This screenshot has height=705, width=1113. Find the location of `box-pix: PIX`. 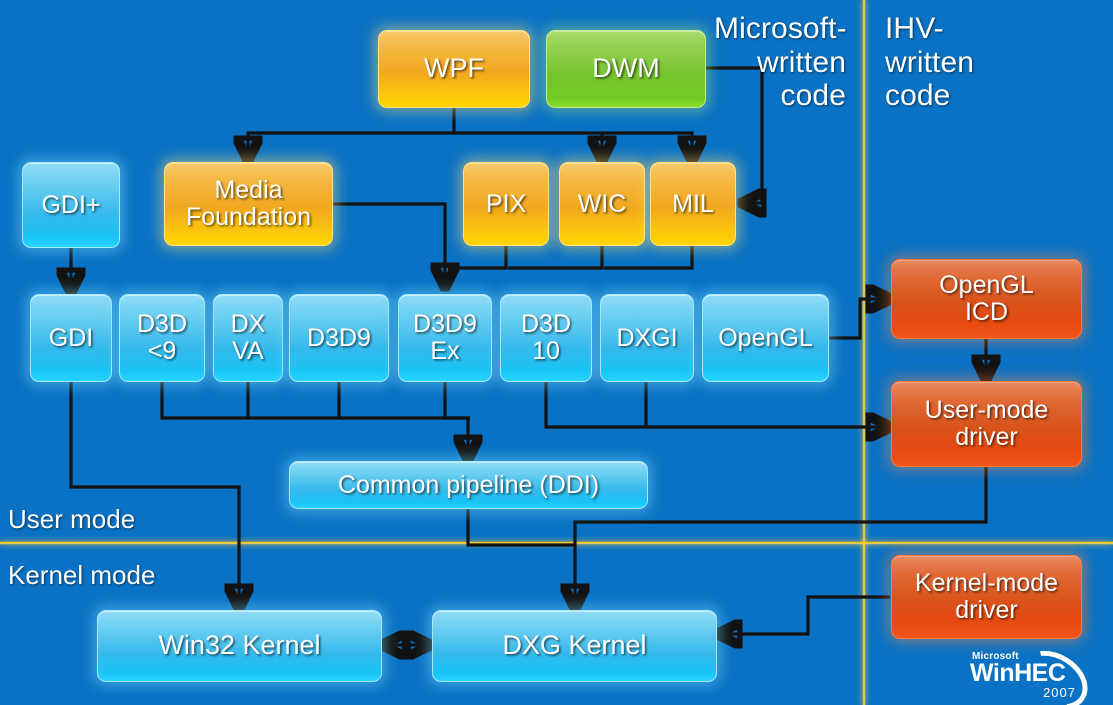

box-pix: PIX is located at coordinates (506, 204).